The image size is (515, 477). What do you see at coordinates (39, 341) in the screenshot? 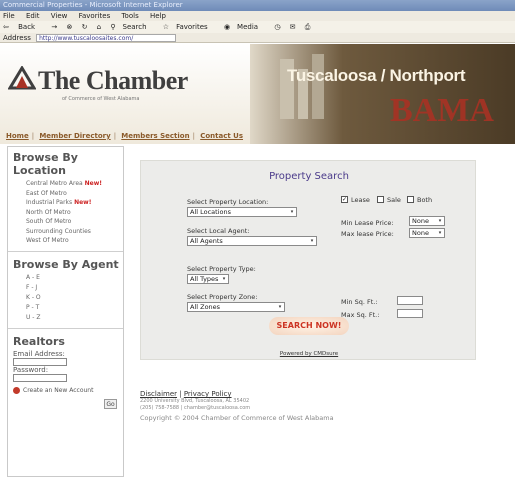
I see `realtors-heading: Realtors` at bounding box center [39, 341].